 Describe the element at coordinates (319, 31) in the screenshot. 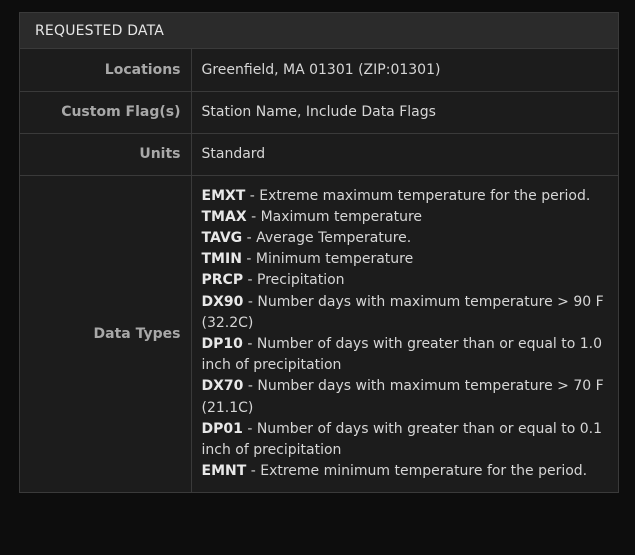

I see `panel-title: REQUESTED DATA` at that location.